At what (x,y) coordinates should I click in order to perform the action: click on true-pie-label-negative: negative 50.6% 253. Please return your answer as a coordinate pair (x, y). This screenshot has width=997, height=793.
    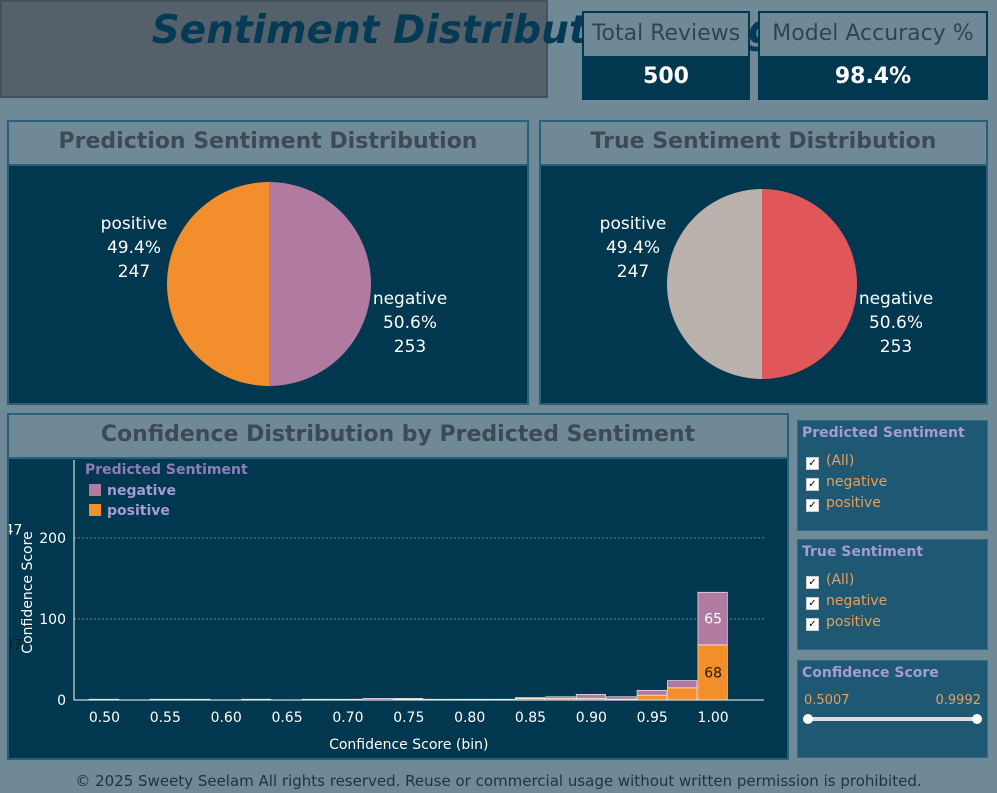
    Looking at the image, I should click on (896, 323).